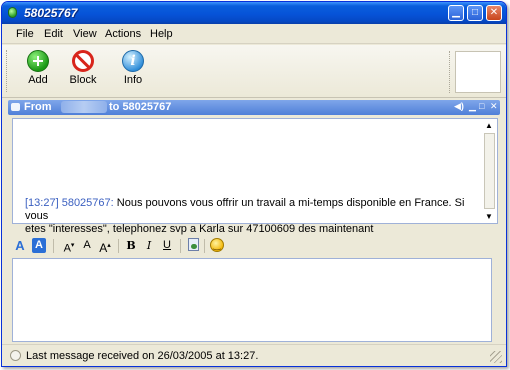 This screenshot has width=510, height=370. What do you see at coordinates (15, 107) in the screenshot?
I see `conversation-icon` at bounding box center [15, 107].